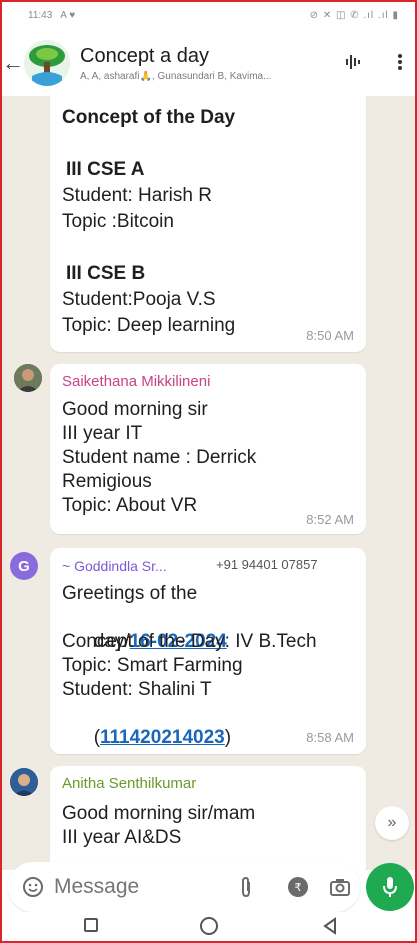 Image resolution: width=417 pixels, height=943 pixels. What do you see at coordinates (106, 273) in the screenshot?
I see `message-line: III CSE B` at bounding box center [106, 273].